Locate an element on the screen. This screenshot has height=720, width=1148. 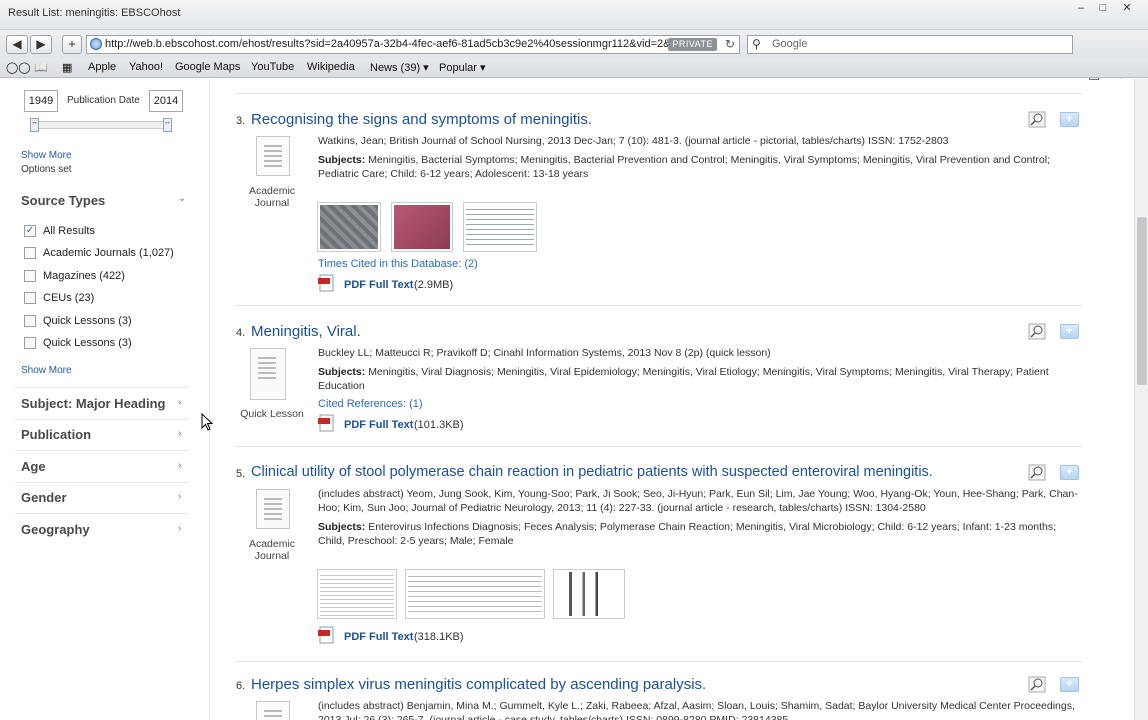
back-button: ◀ is located at coordinates (17, 44).